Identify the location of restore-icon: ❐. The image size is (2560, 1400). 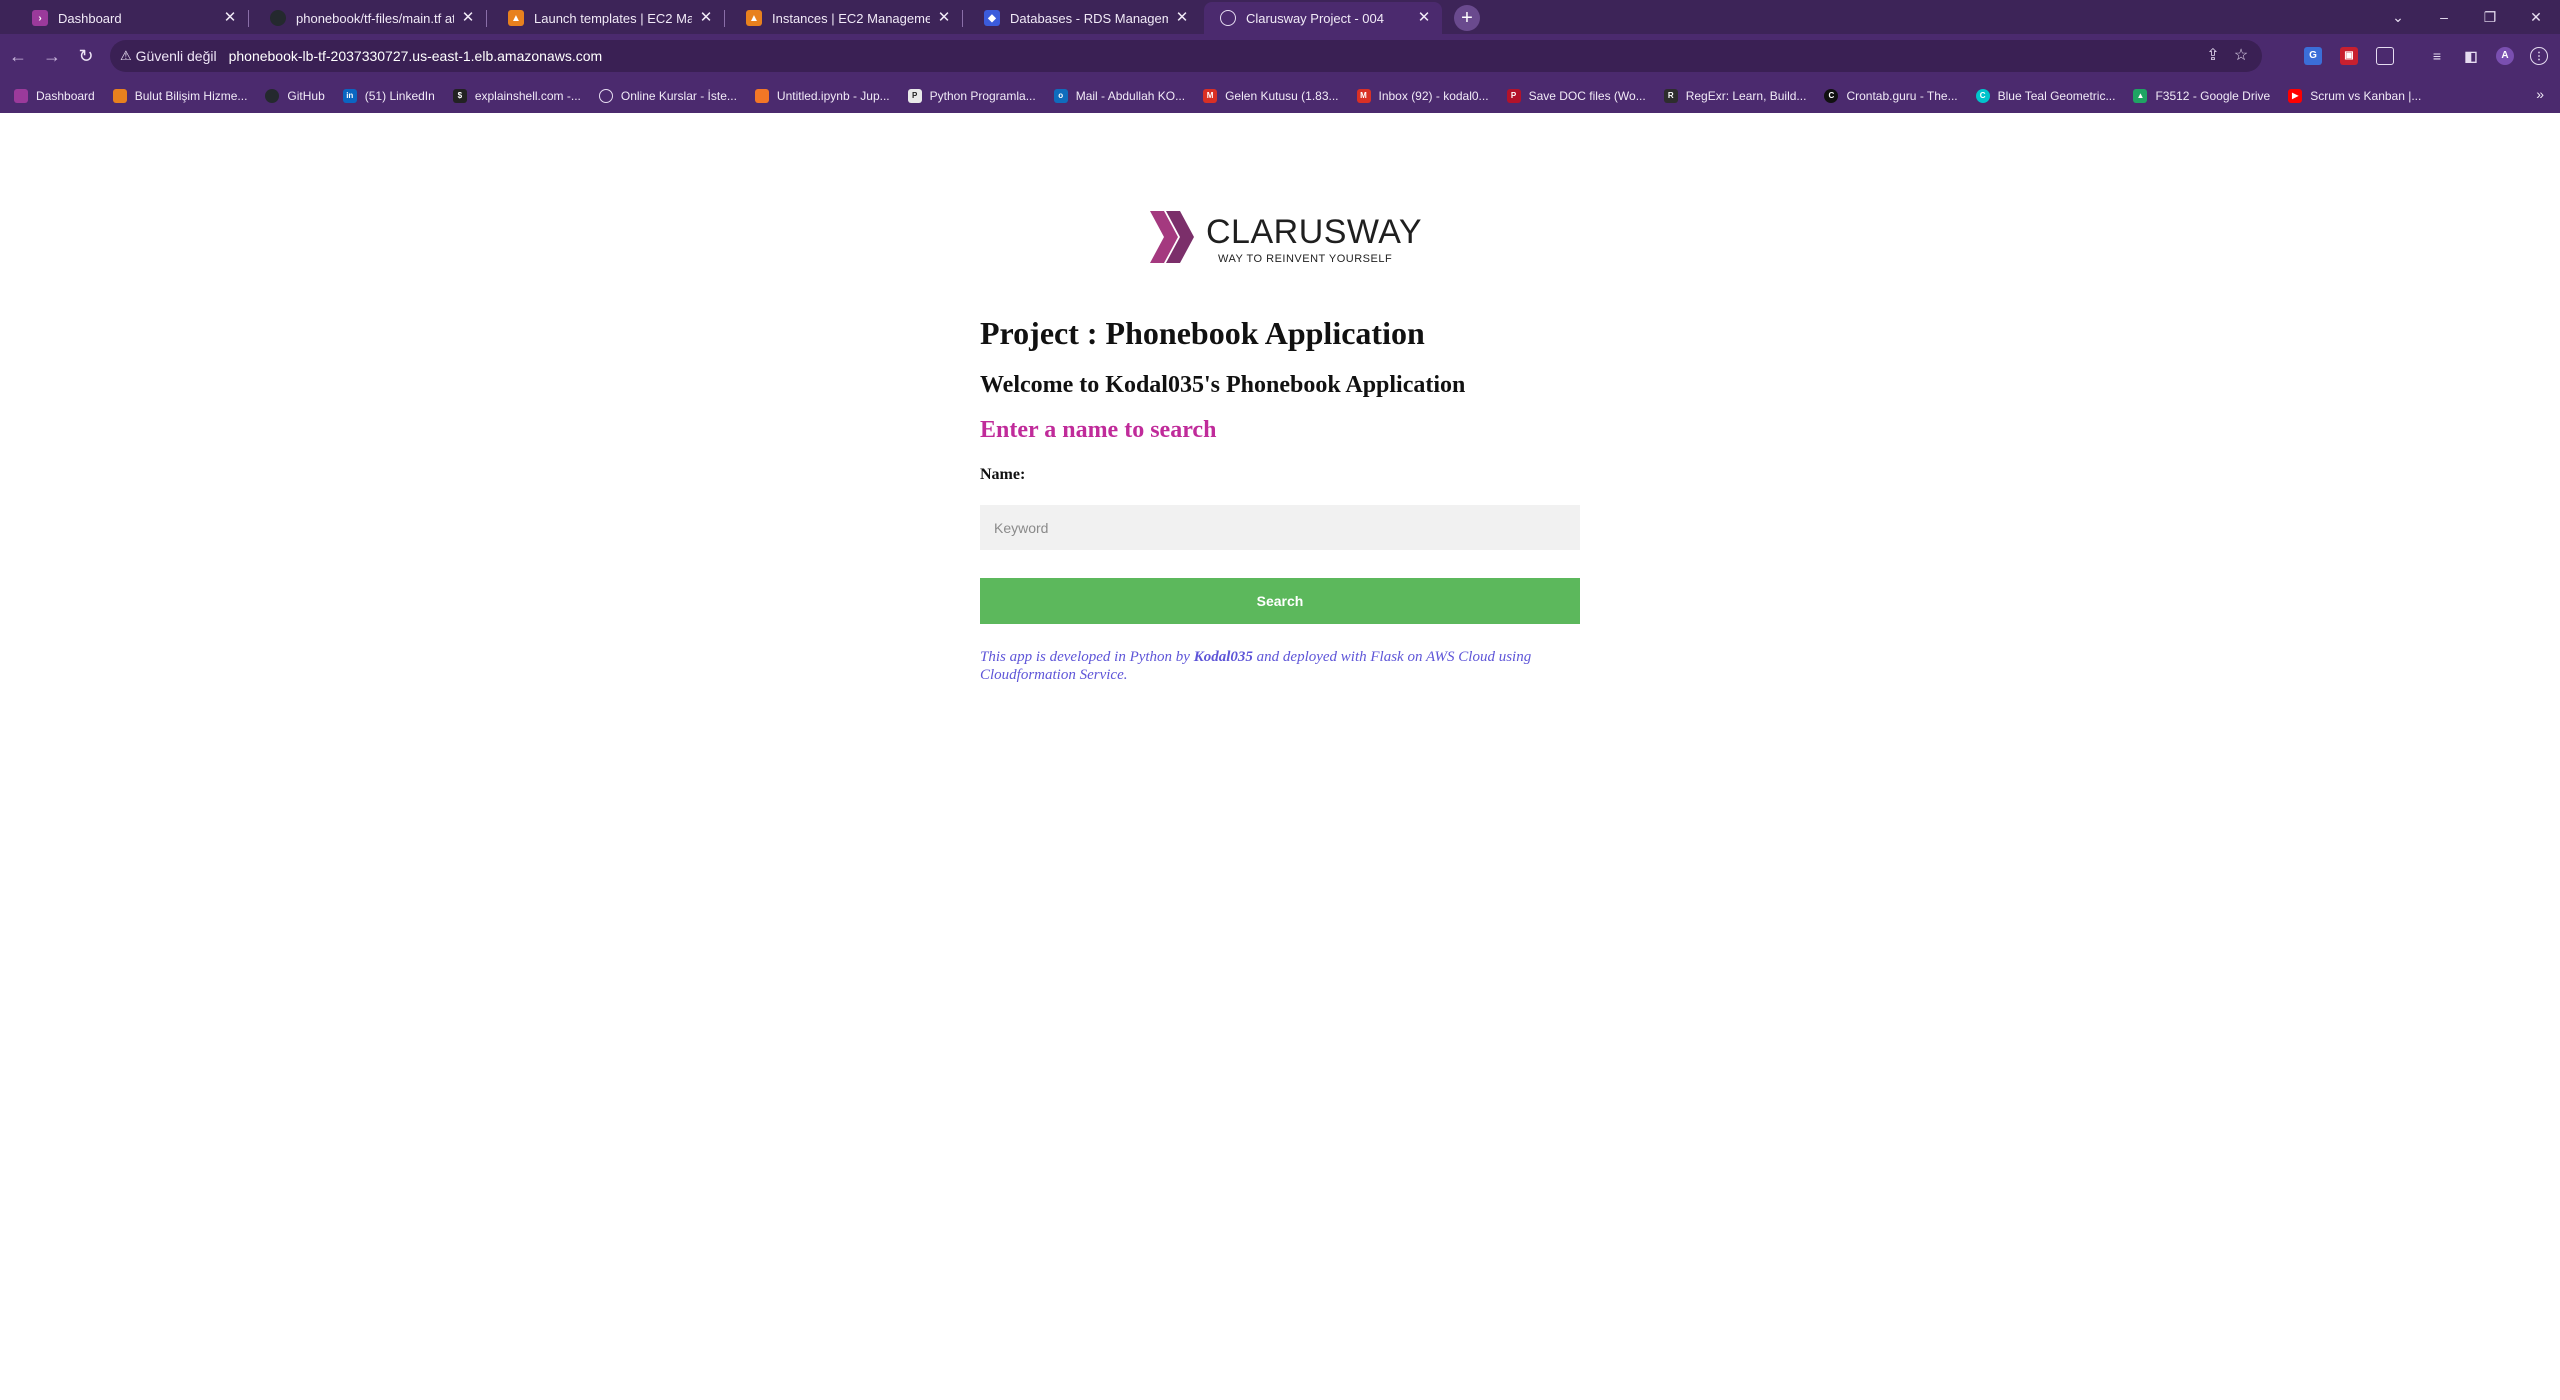
(2490, 17).